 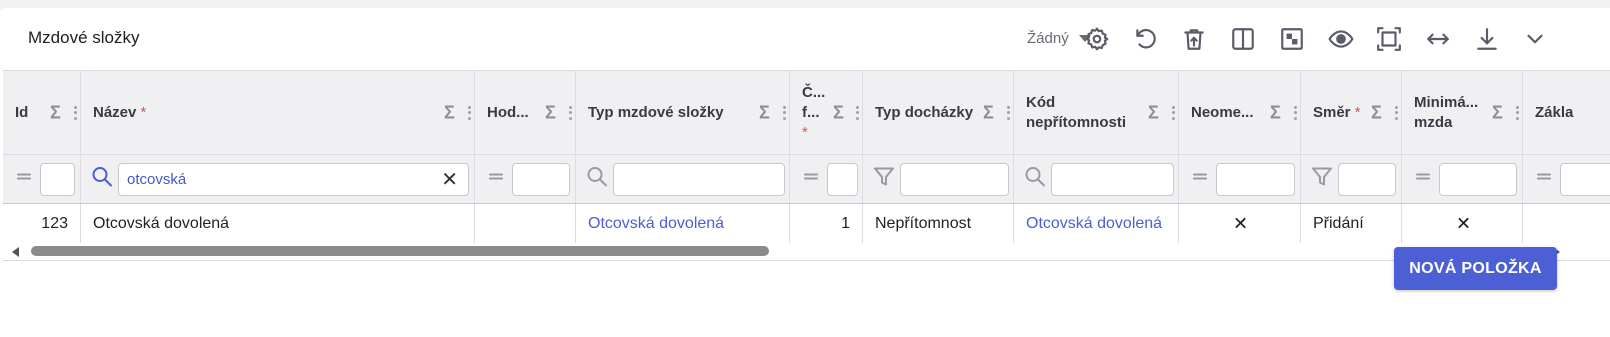 What do you see at coordinates (57, 179) in the screenshot?
I see `filter-input-id` at bounding box center [57, 179].